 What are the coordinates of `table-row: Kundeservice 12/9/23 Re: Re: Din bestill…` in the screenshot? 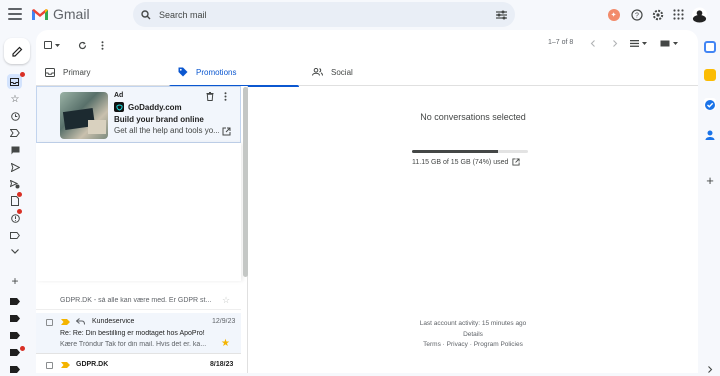 It's located at (138, 333).